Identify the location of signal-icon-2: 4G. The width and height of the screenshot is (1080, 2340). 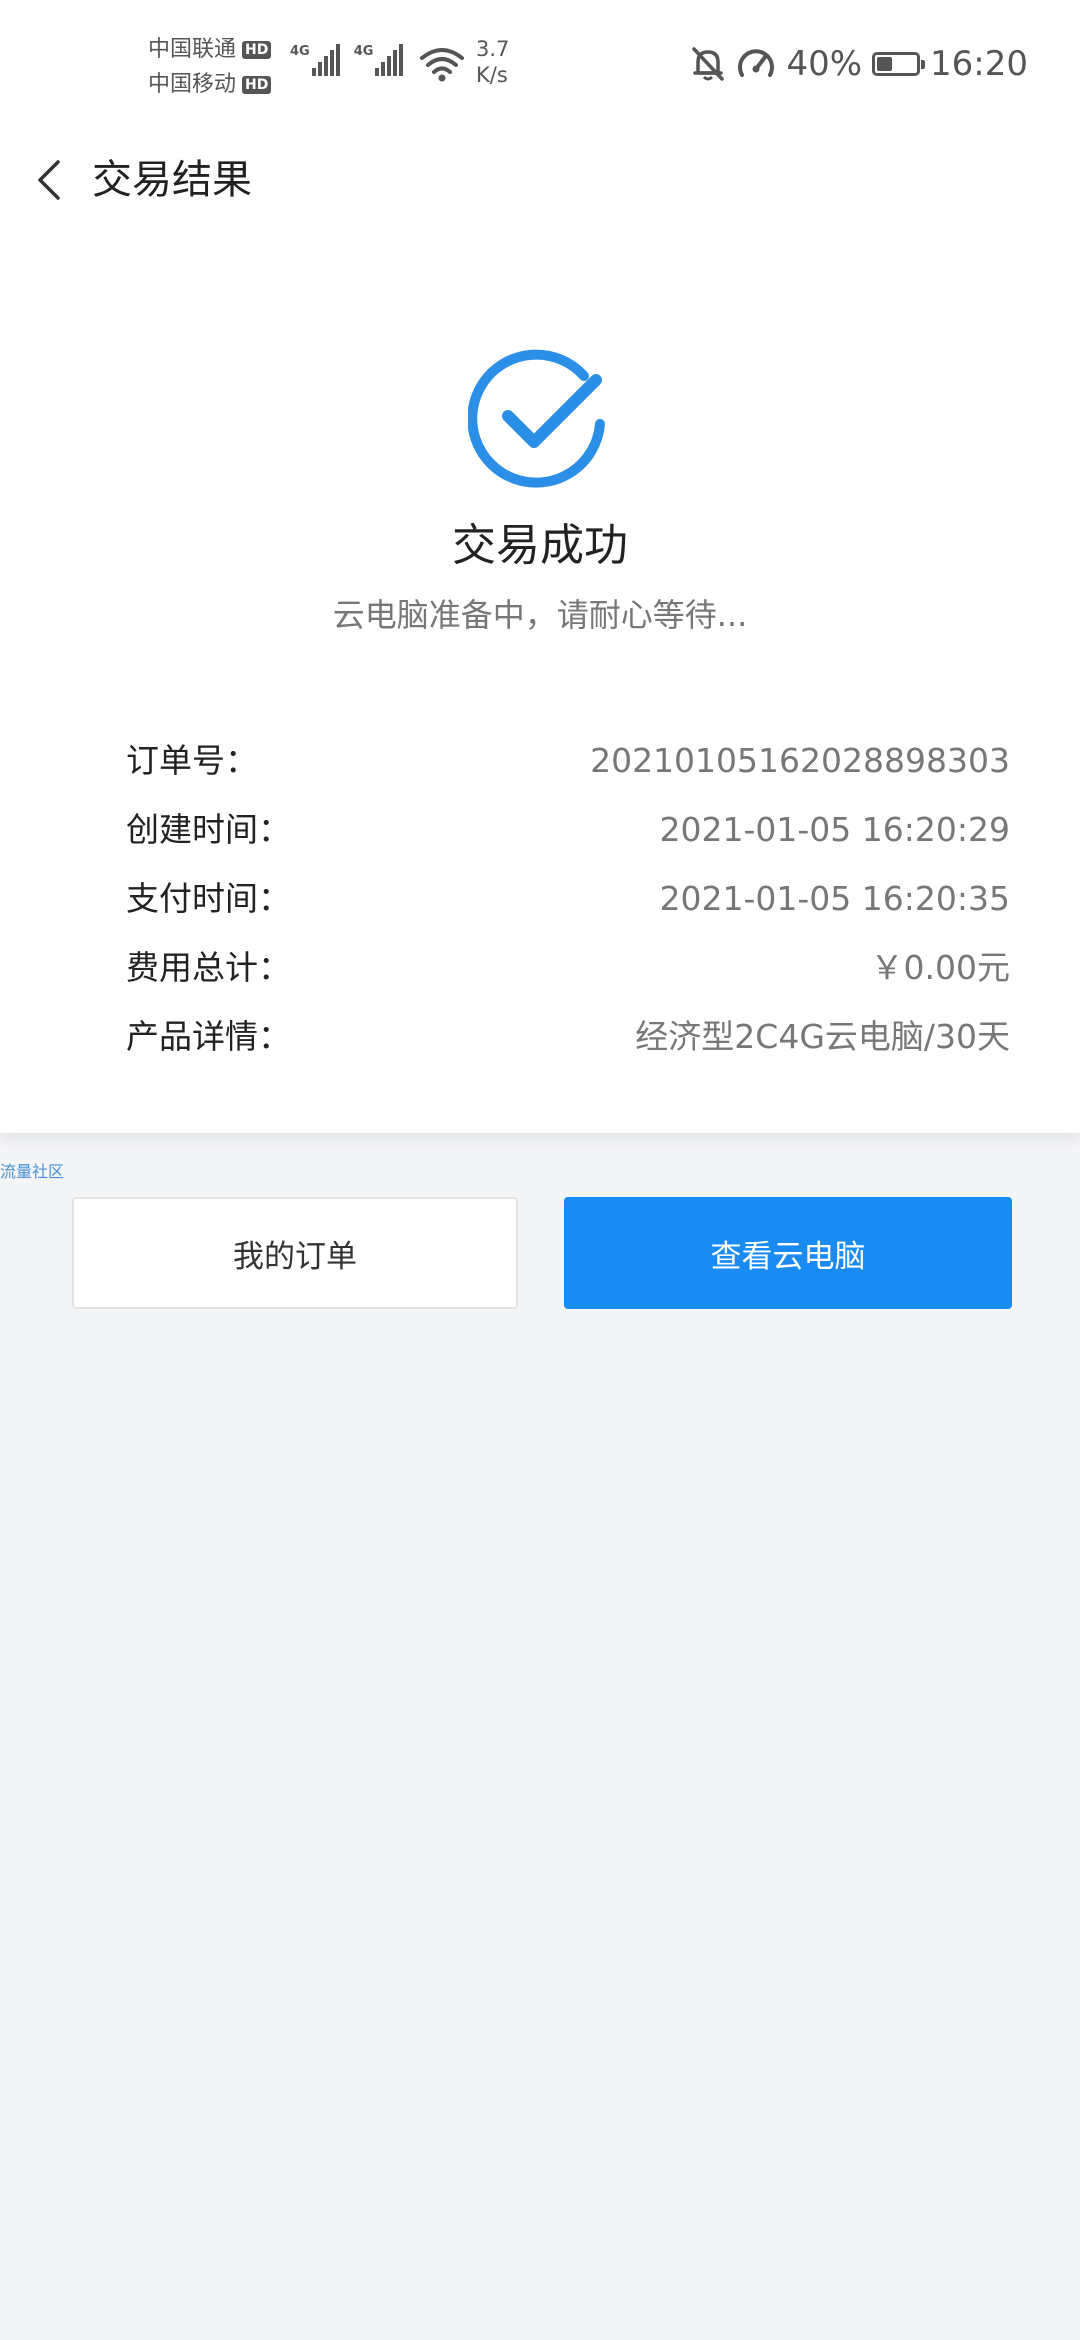
(379, 60).